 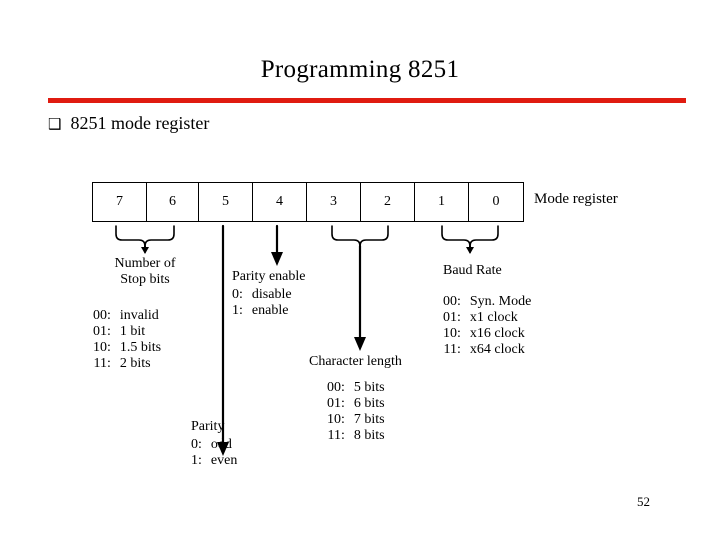 I want to click on mode-register-bit-table: 7 6 5 4 3 2 1 0, so click(x=308, y=202).